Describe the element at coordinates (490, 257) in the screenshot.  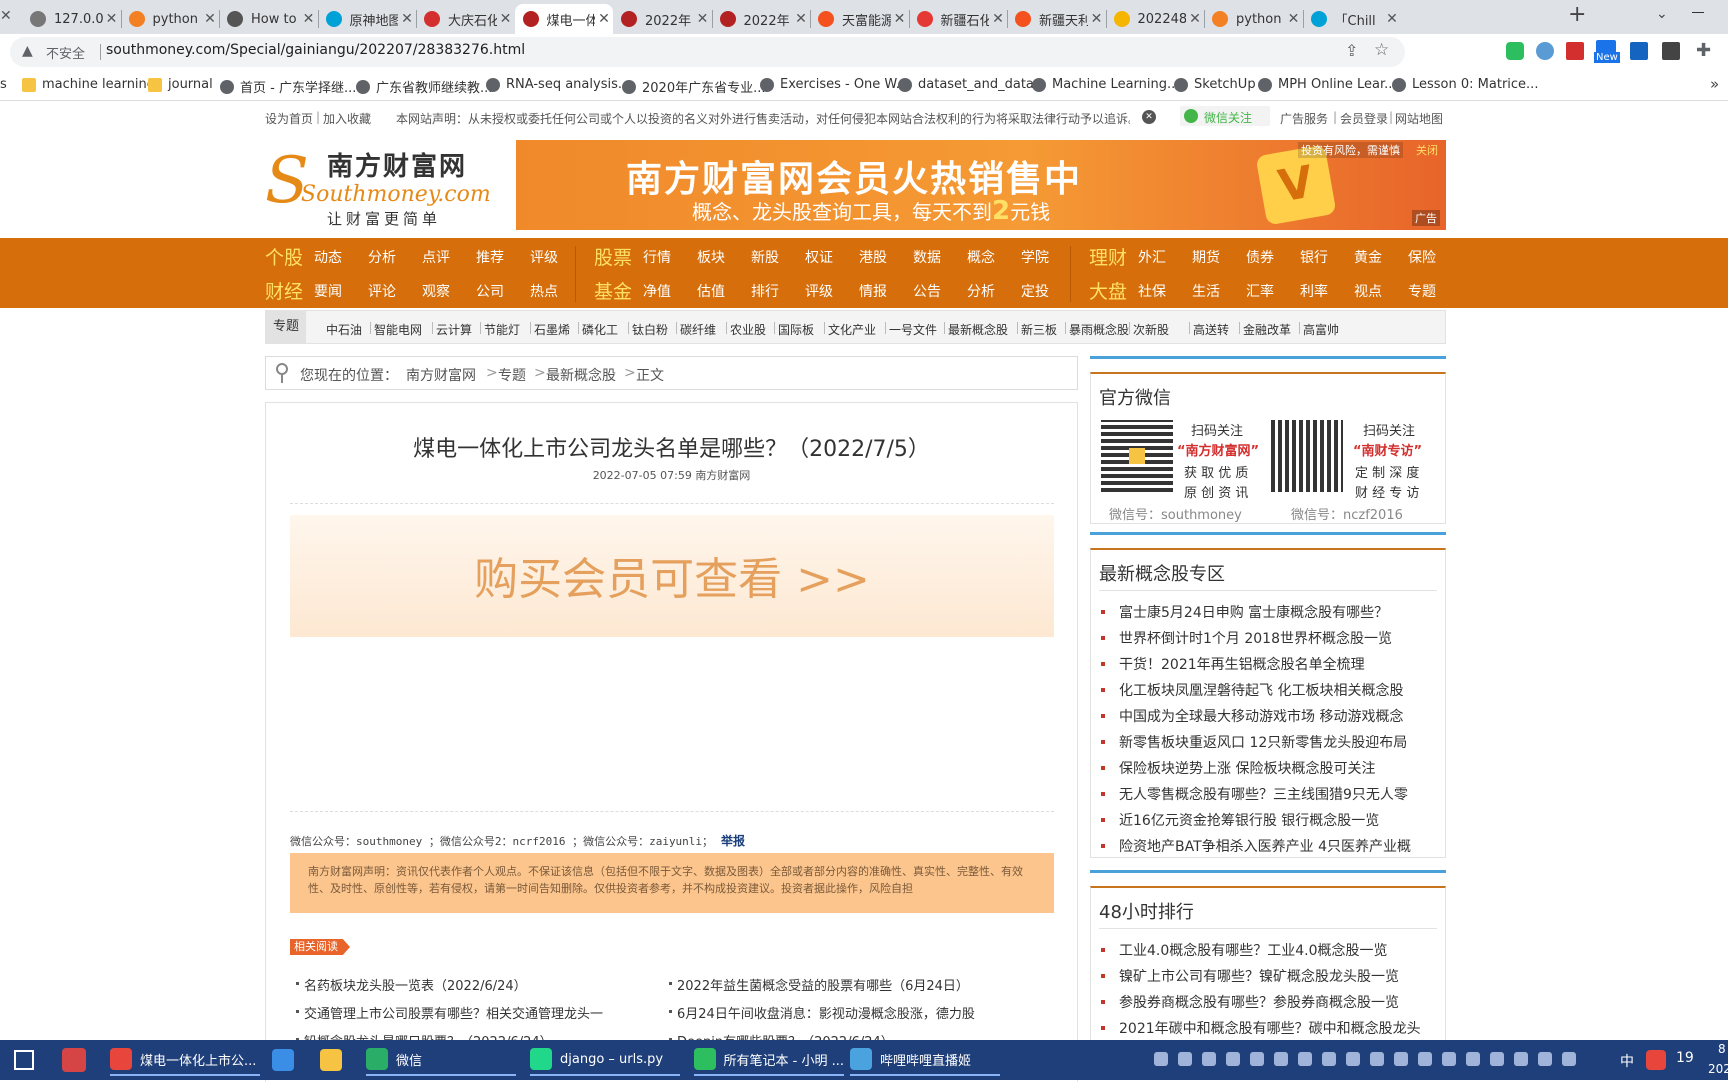
I see `nav-item: 推荐` at that location.